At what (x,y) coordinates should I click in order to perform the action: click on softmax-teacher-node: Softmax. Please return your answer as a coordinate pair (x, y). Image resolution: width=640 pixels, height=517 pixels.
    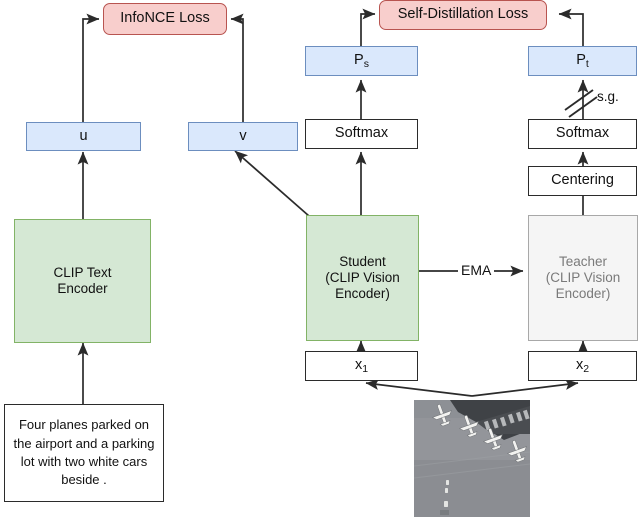
    Looking at the image, I should click on (582, 134).